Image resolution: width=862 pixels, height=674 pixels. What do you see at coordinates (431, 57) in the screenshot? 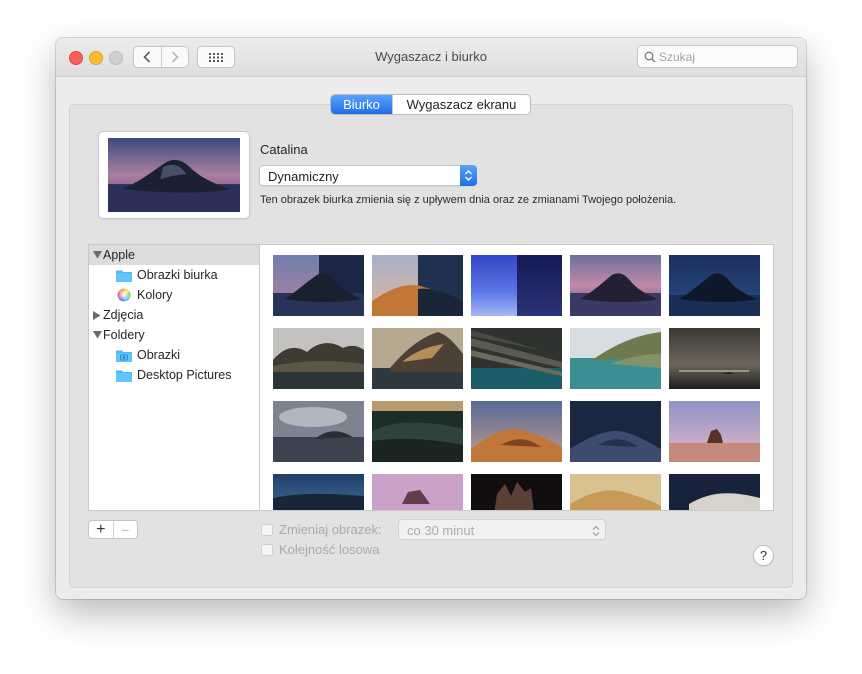
I see `title-bar: Wygaszacz i biurko` at bounding box center [431, 57].